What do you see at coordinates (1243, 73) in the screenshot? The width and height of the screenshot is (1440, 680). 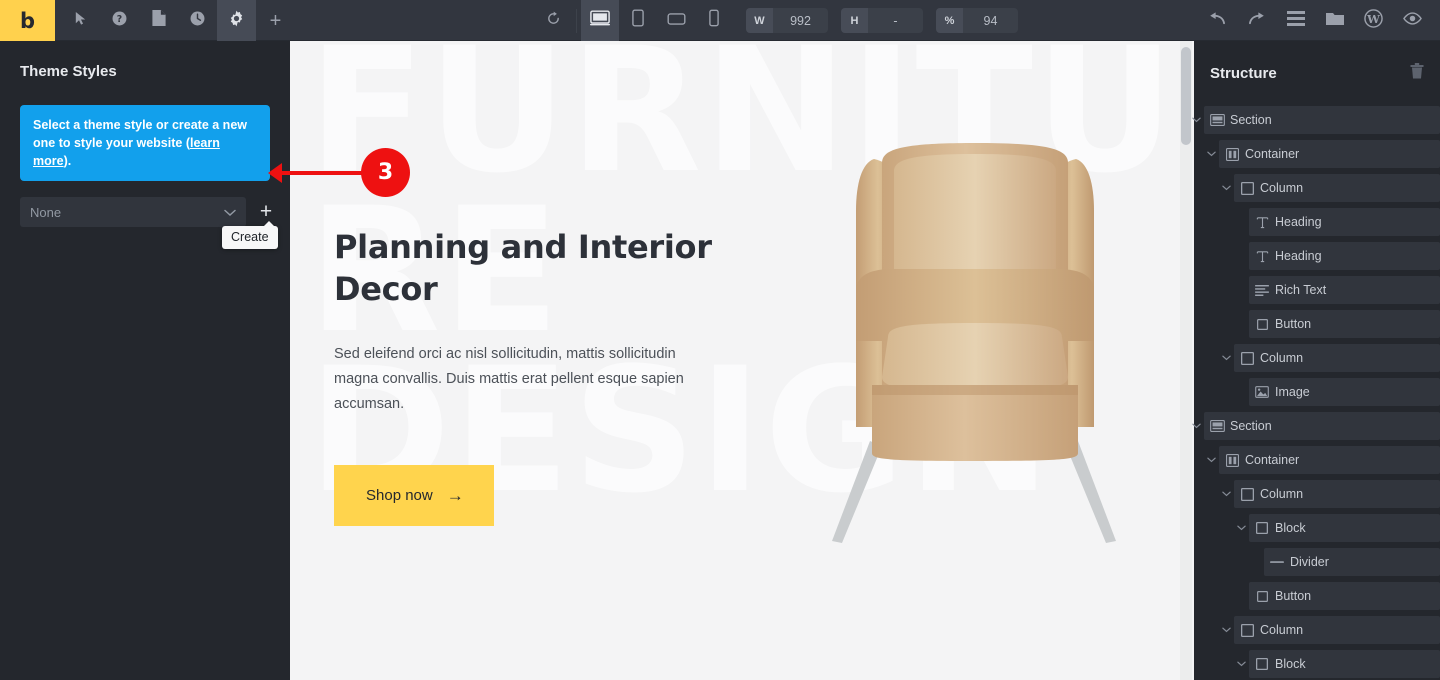 I see `panel-title: Structure` at bounding box center [1243, 73].